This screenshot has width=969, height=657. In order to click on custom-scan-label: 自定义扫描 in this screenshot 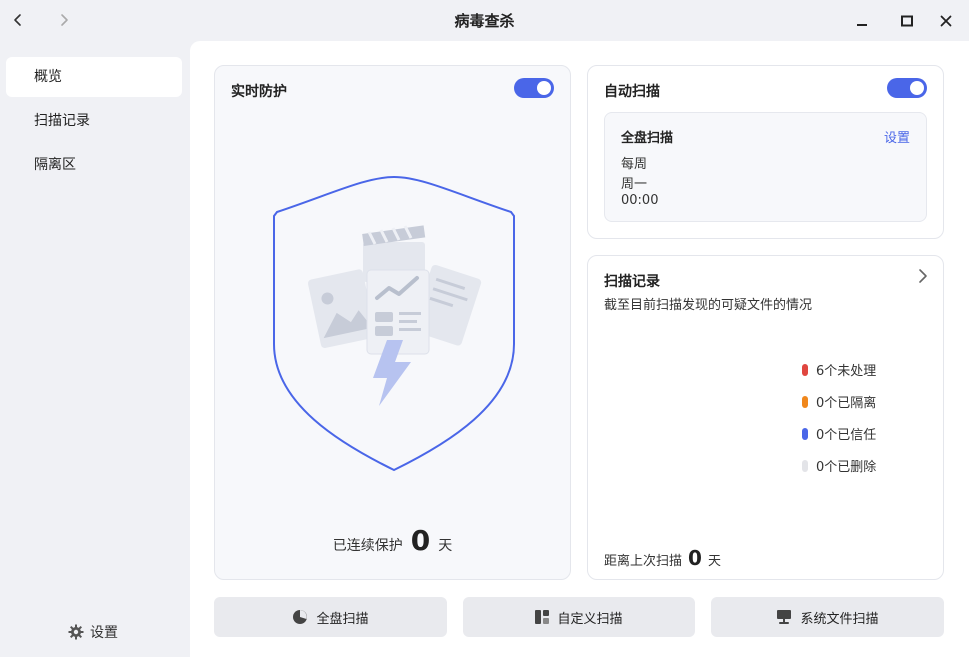, I will do `click(590, 619)`.